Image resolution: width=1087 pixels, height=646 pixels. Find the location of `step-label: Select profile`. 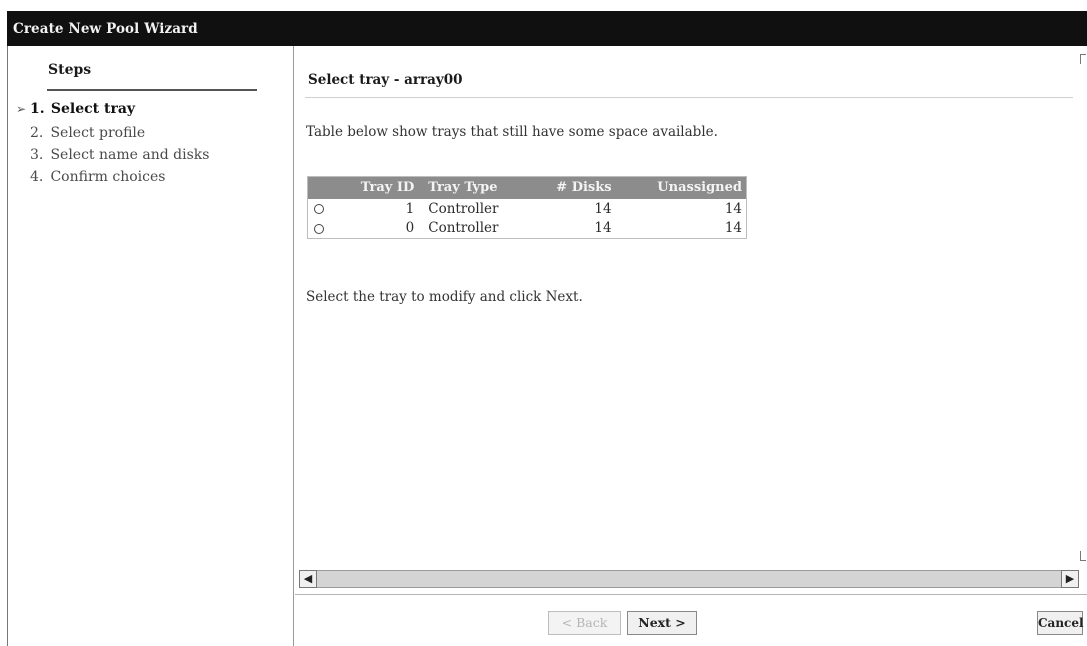

step-label: Select profile is located at coordinates (98, 133).